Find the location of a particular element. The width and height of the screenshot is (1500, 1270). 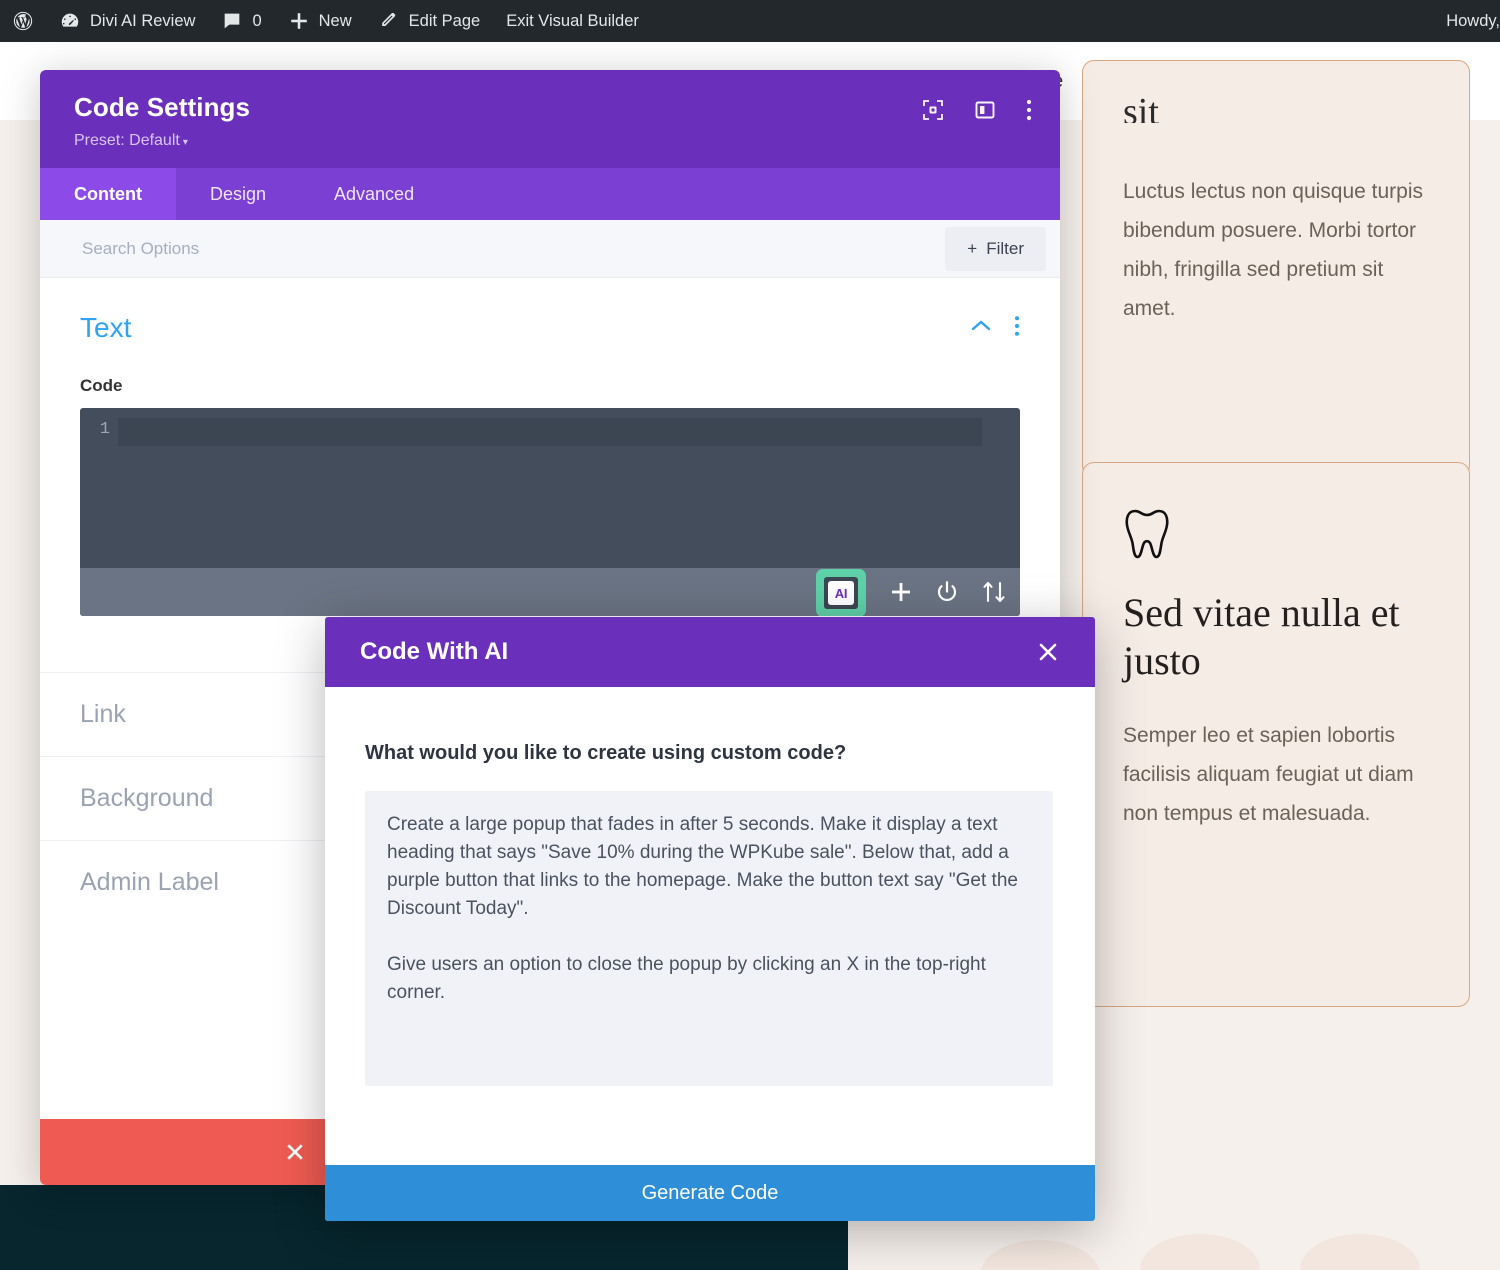

preset-selector: Preset: Default ▾ is located at coordinates (550, 141).